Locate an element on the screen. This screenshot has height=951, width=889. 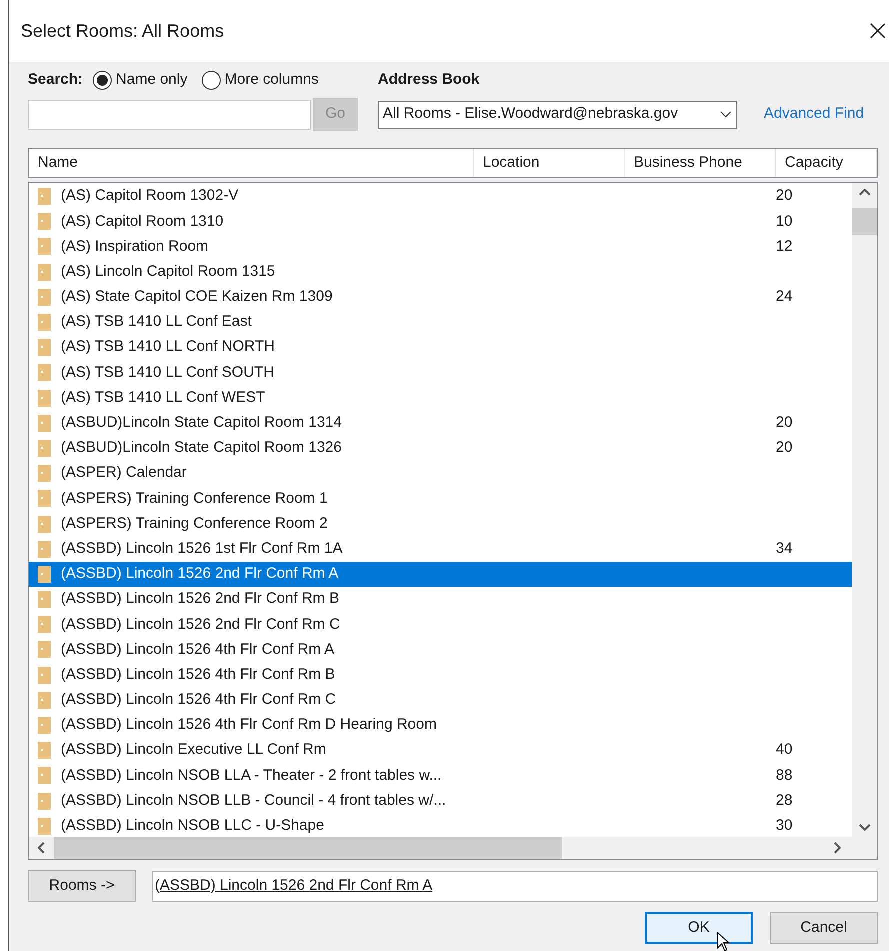
column-header: Name is located at coordinates (251, 163).